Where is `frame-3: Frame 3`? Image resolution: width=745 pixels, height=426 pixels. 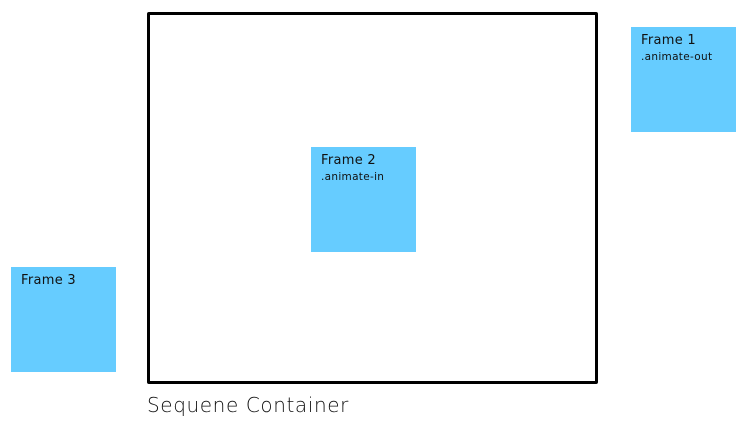 frame-3: Frame 3 is located at coordinates (63, 319).